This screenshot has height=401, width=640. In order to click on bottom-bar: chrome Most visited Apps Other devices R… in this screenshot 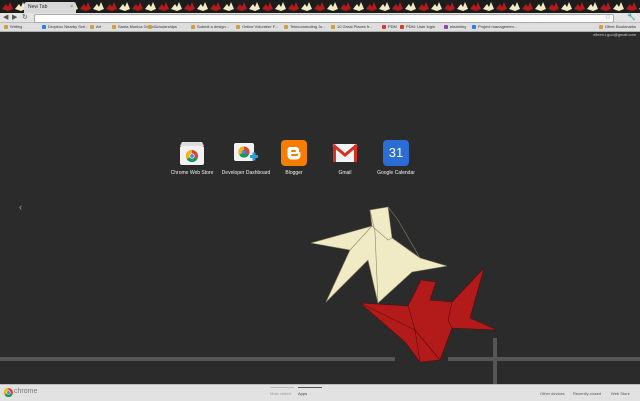, I will do `click(320, 392)`.